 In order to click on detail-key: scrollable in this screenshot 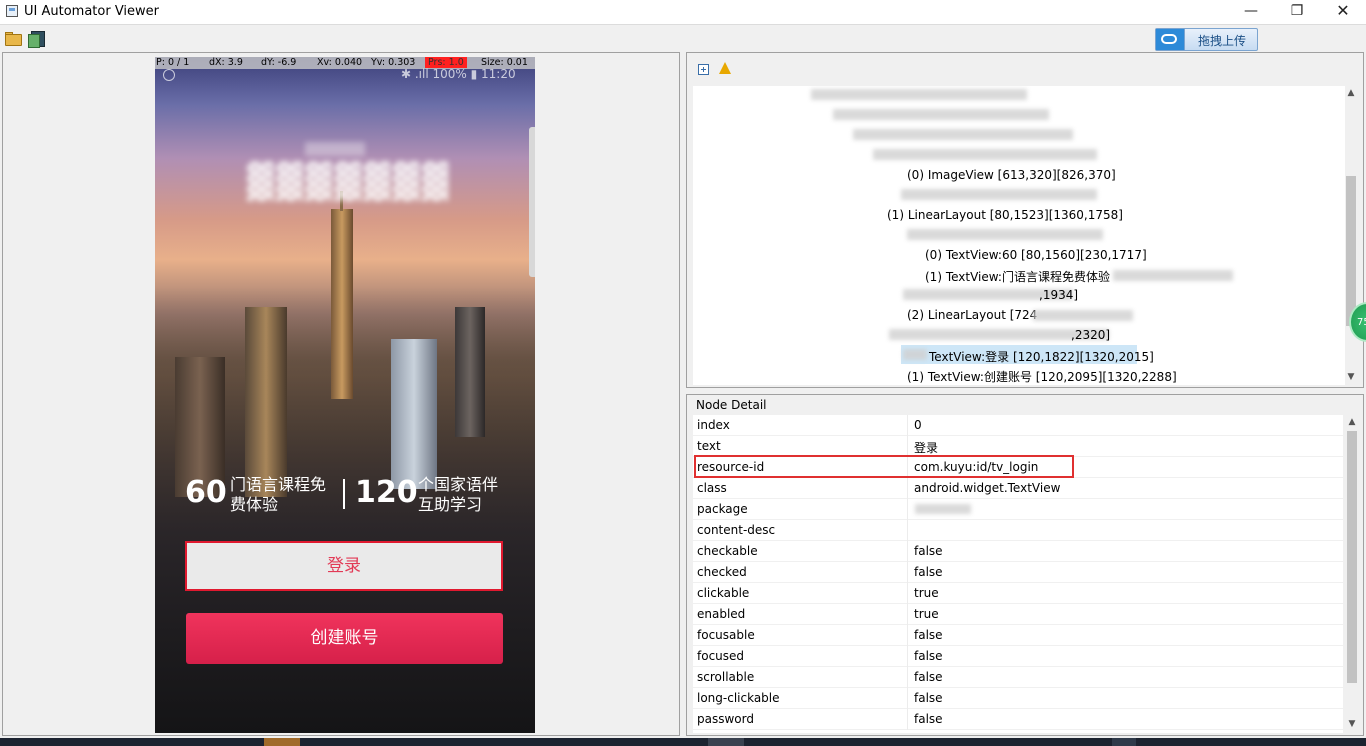, I will do `click(726, 677)`.